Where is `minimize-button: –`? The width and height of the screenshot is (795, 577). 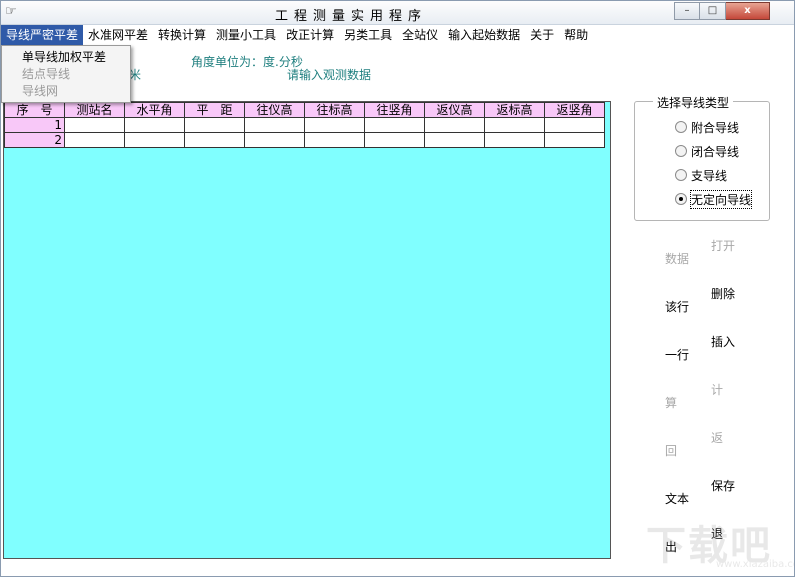
minimize-button: – is located at coordinates (687, 11).